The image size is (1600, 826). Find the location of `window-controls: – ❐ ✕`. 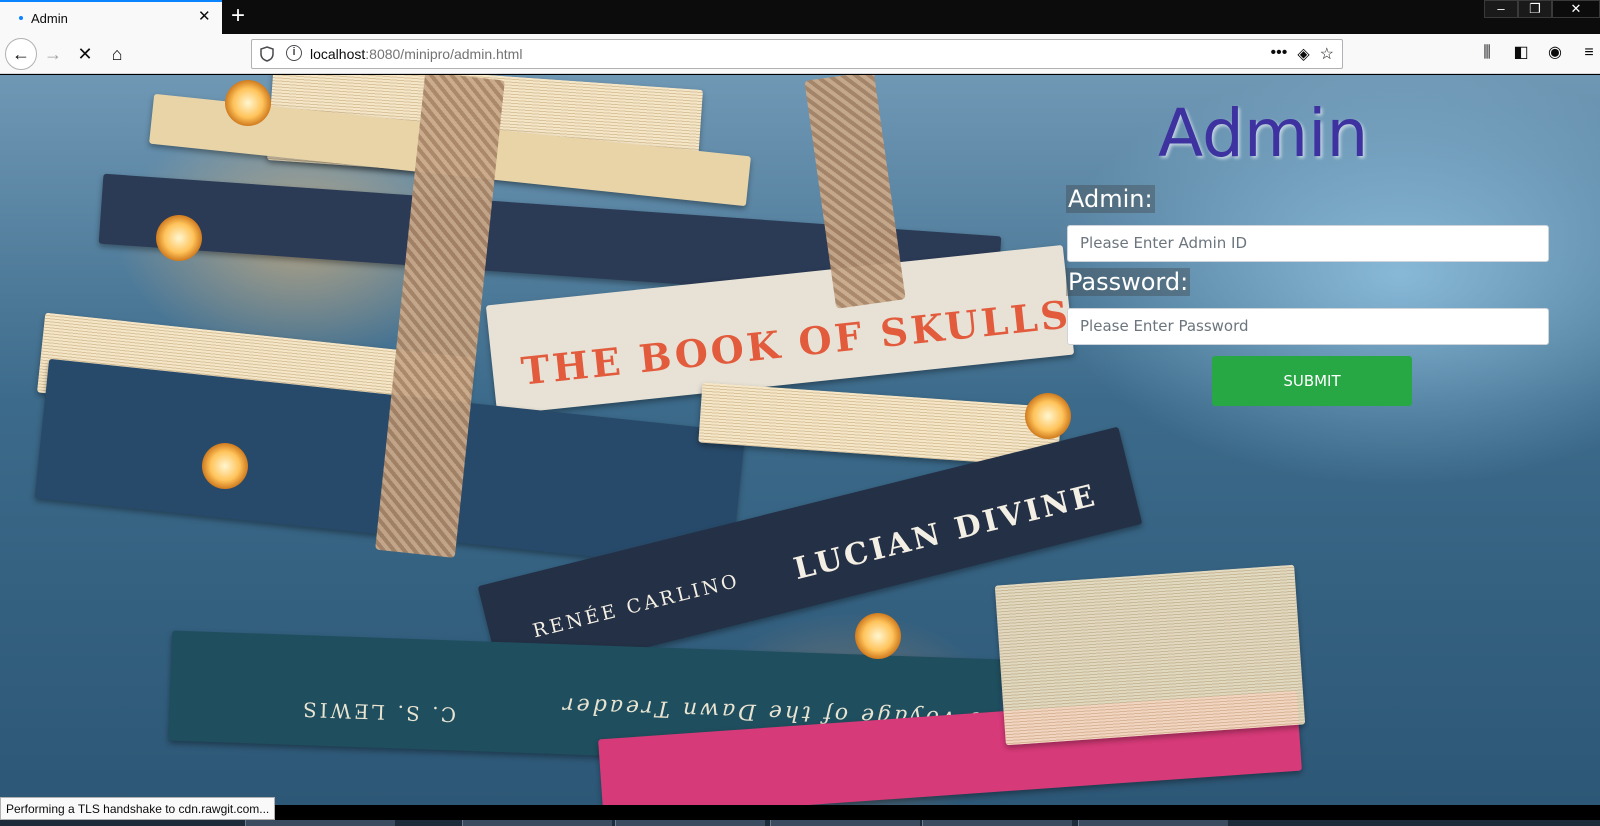

window-controls: – ❐ ✕ is located at coordinates (1542, 9).